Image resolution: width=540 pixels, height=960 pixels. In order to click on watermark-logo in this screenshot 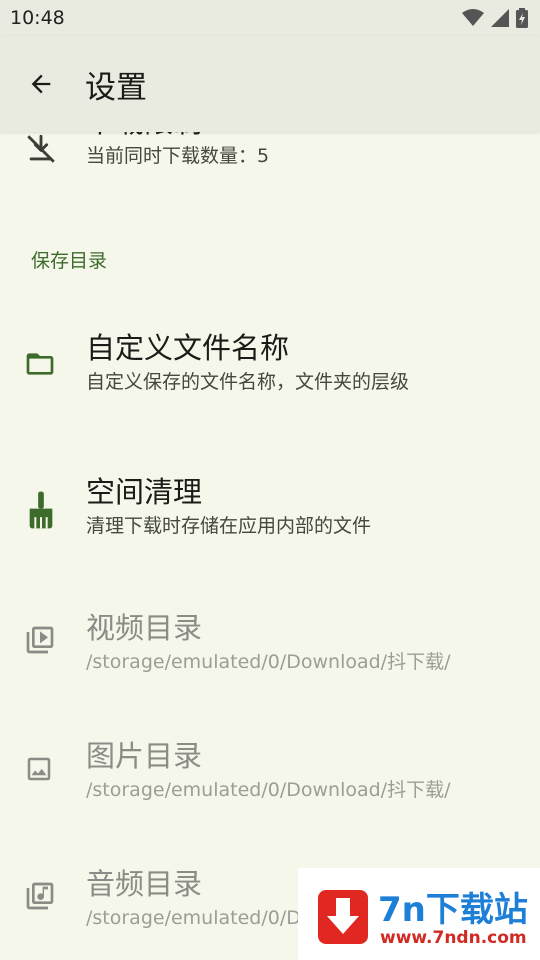, I will do `click(343, 917)`.